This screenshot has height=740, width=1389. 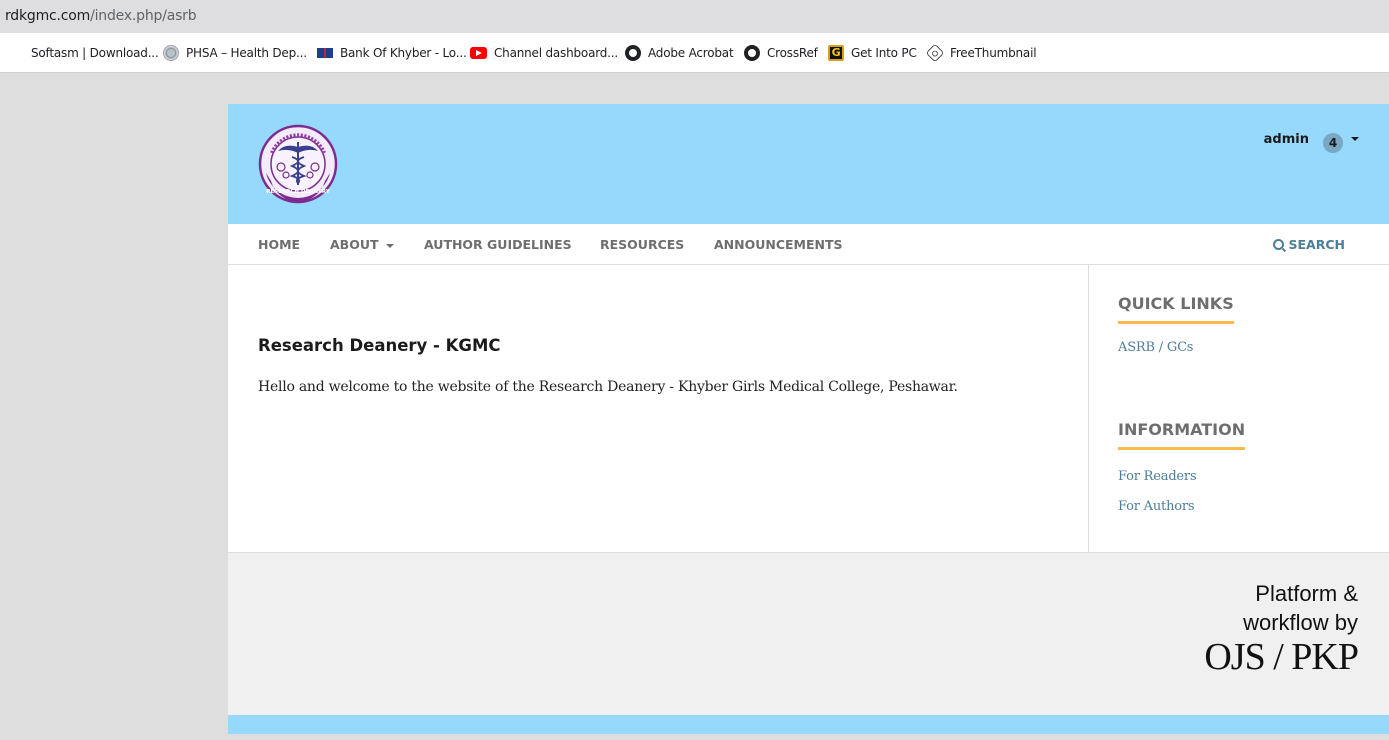 I want to click on link-for-authors: For Authors, so click(x=1156, y=506).